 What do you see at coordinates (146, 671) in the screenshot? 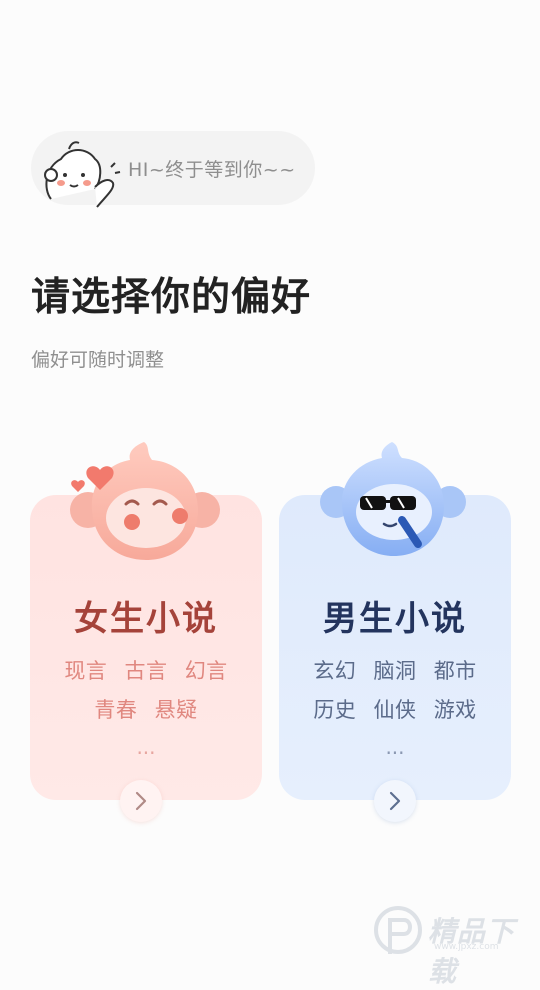
I see `tag: 古言` at bounding box center [146, 671].